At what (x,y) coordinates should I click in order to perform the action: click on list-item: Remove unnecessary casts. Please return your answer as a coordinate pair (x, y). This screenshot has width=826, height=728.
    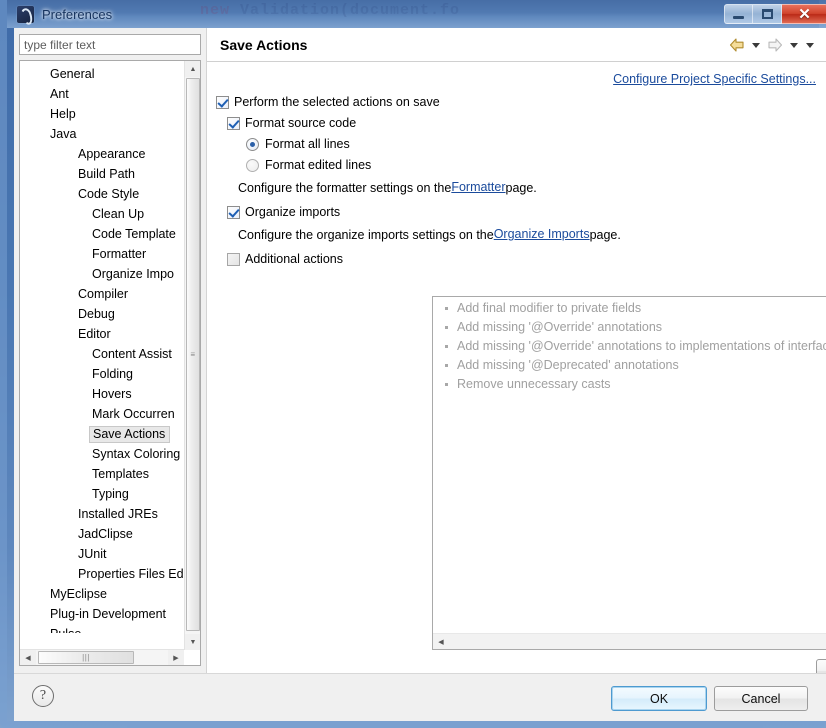
    Looking at the image, I should click on (635, 384).